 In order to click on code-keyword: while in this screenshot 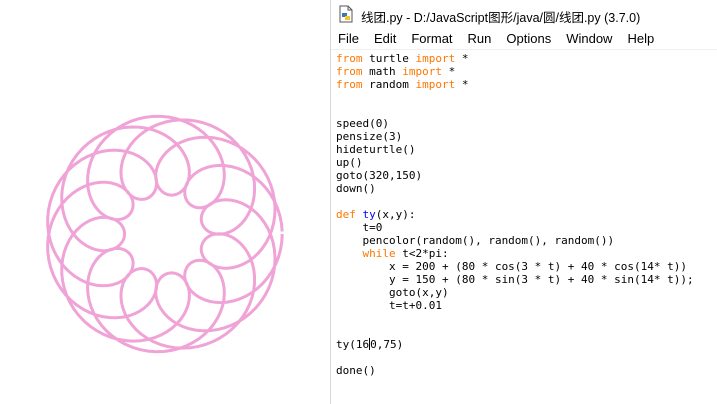, I will do `click(379, 253)`.